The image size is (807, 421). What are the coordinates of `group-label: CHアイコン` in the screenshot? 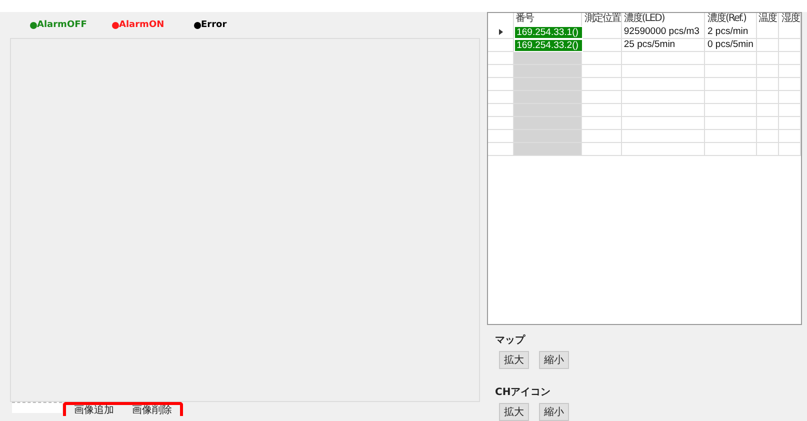 It's located at (523, 392).